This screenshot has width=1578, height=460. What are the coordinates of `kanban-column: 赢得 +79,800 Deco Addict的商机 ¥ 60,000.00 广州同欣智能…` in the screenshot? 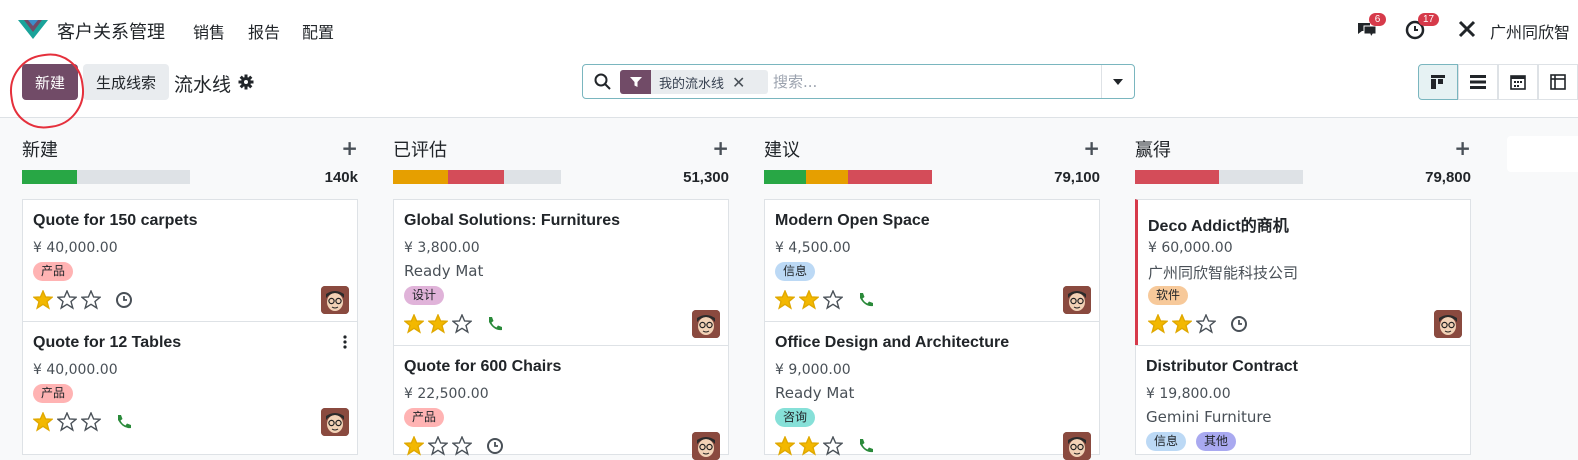 It's located at (1303, 295).